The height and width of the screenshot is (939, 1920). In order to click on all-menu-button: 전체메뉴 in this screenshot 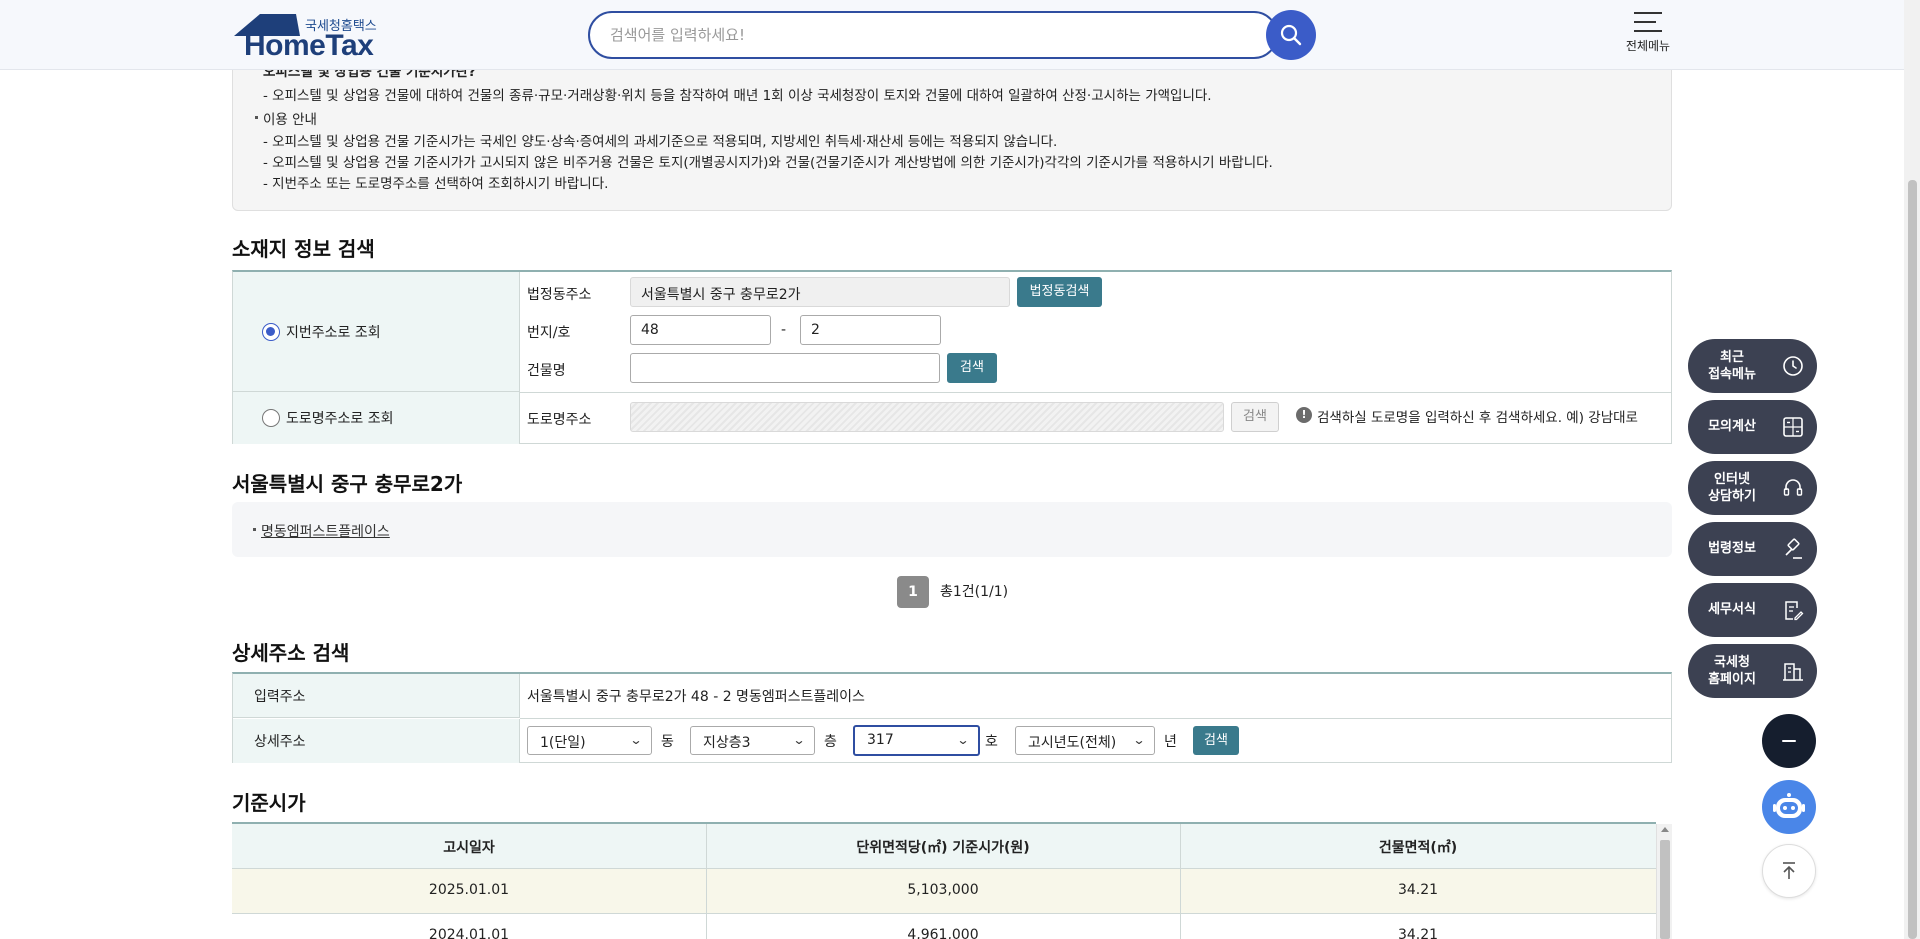, I will do `click(1648, 36)`.